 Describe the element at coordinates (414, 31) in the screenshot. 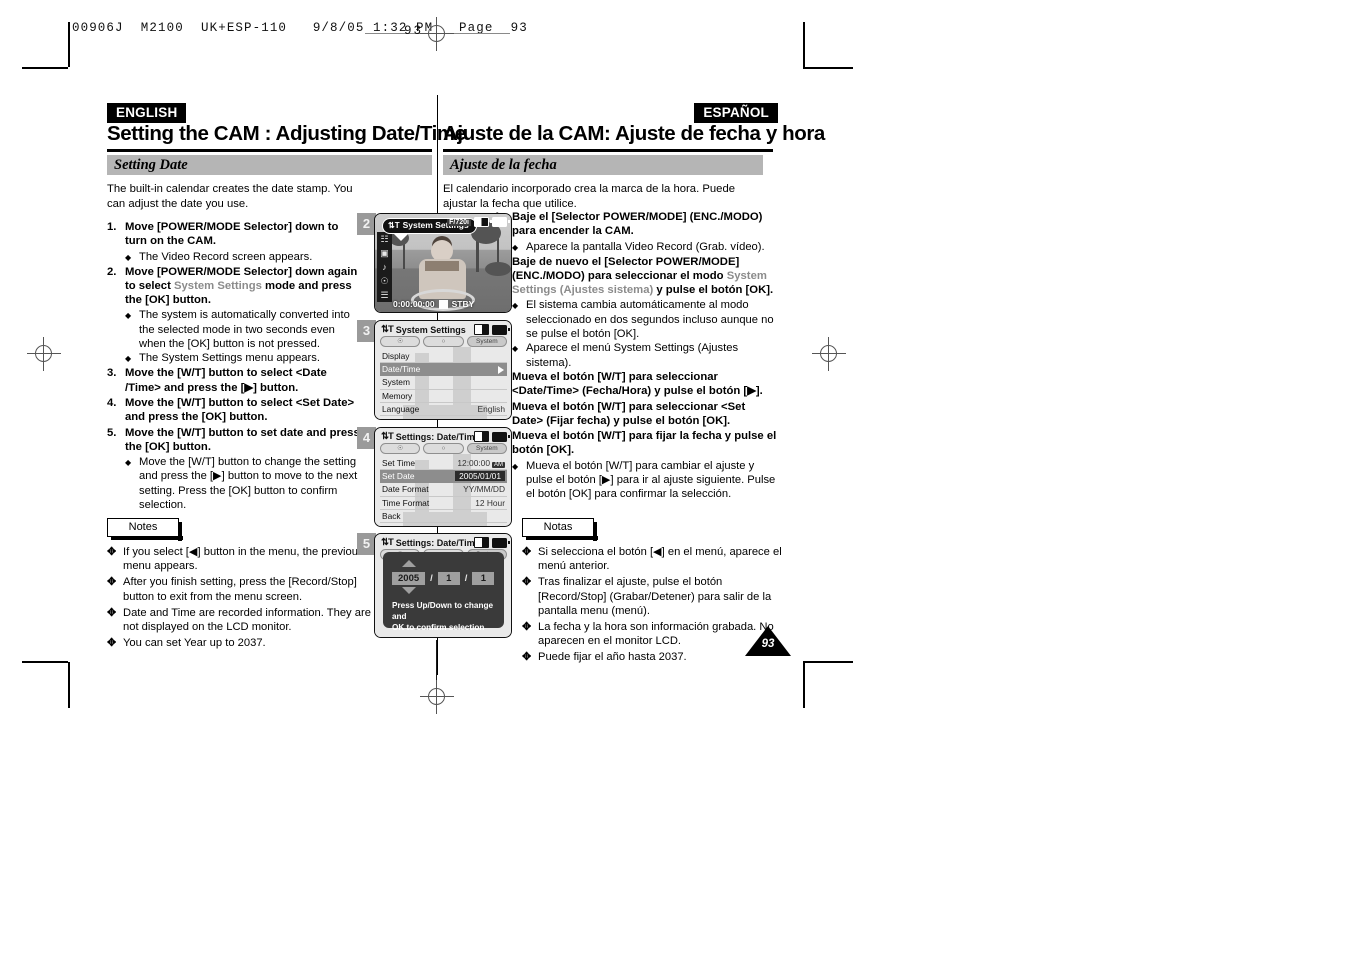

I see `corner-page-number: 93` at that location.